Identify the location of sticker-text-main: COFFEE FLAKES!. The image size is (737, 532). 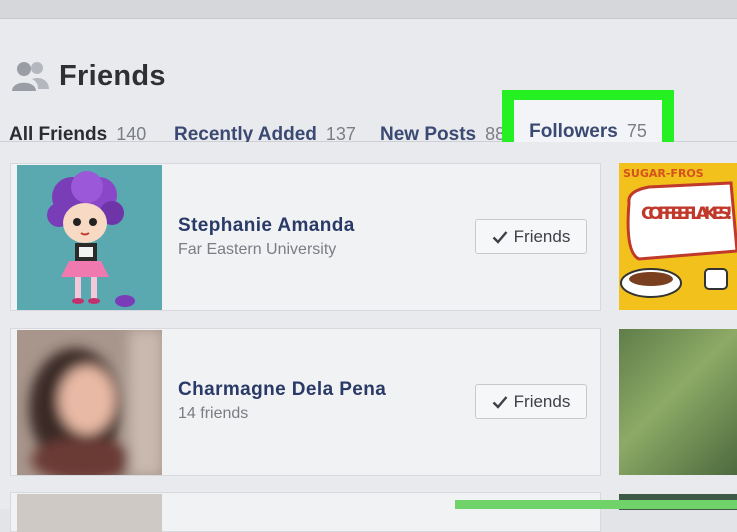
(687, 214).